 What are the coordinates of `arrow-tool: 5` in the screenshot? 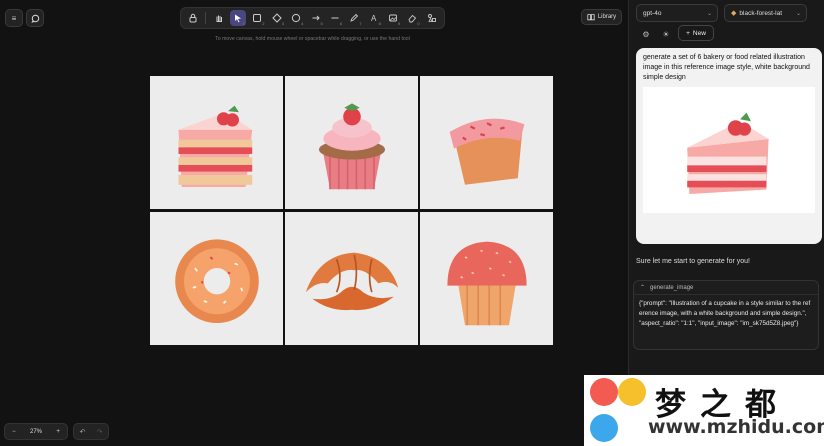 It's located at (315, 18).